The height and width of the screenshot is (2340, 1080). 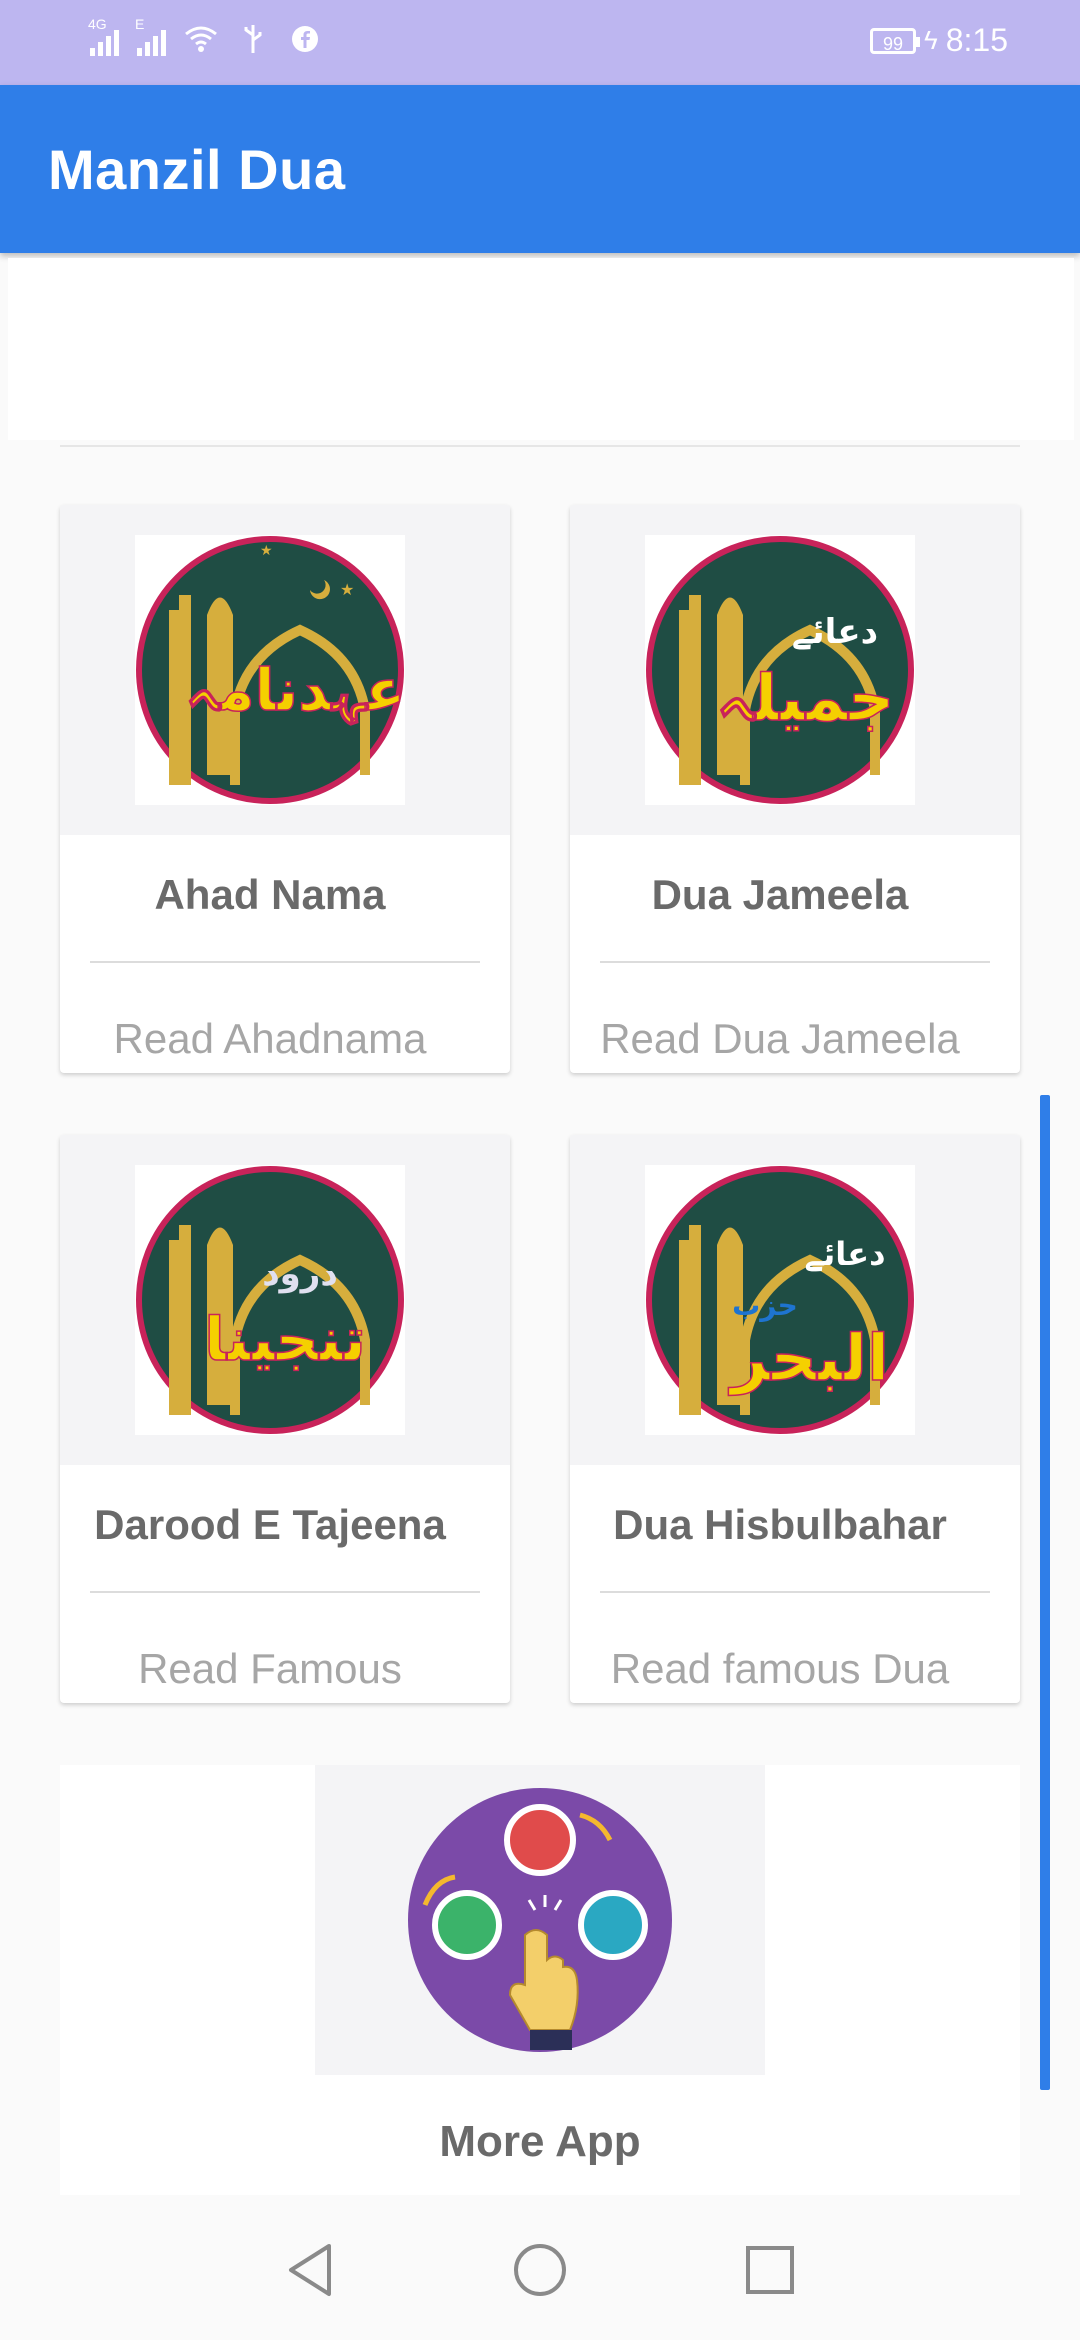 I want to click on scrollbar, so click(x=1045, y=1592).